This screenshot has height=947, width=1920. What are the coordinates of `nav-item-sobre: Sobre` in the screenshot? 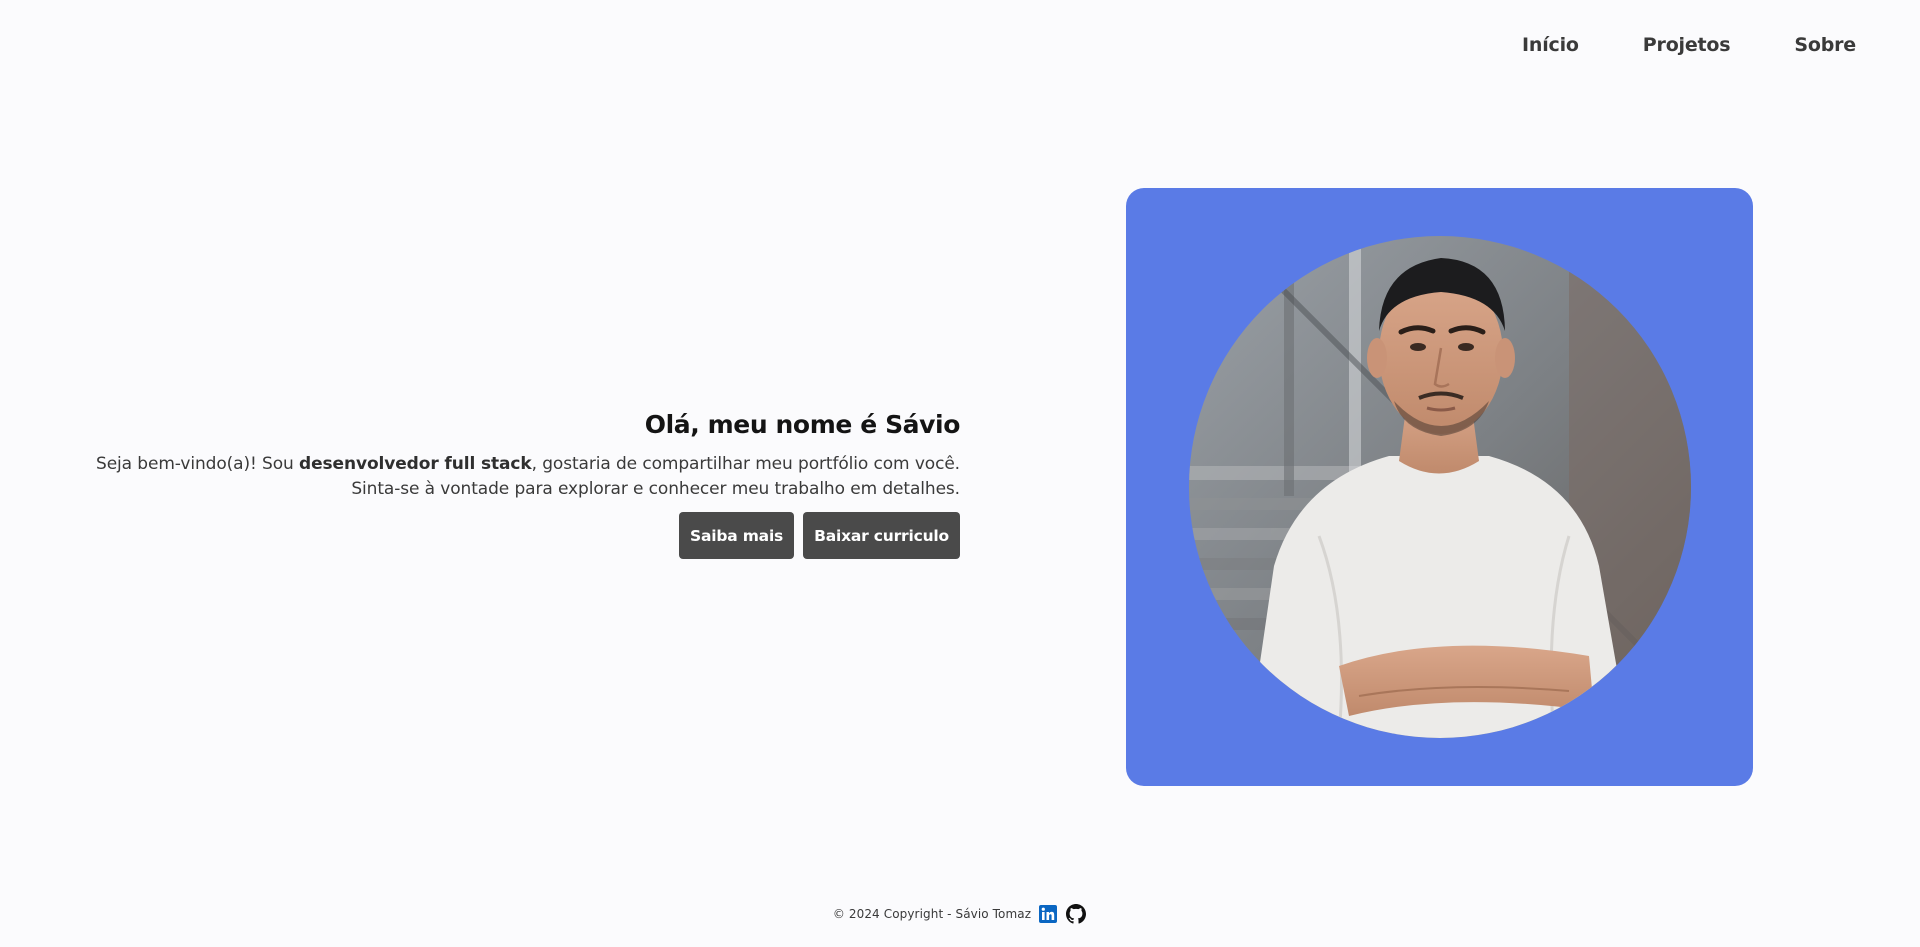 It's located at (1825, 45).